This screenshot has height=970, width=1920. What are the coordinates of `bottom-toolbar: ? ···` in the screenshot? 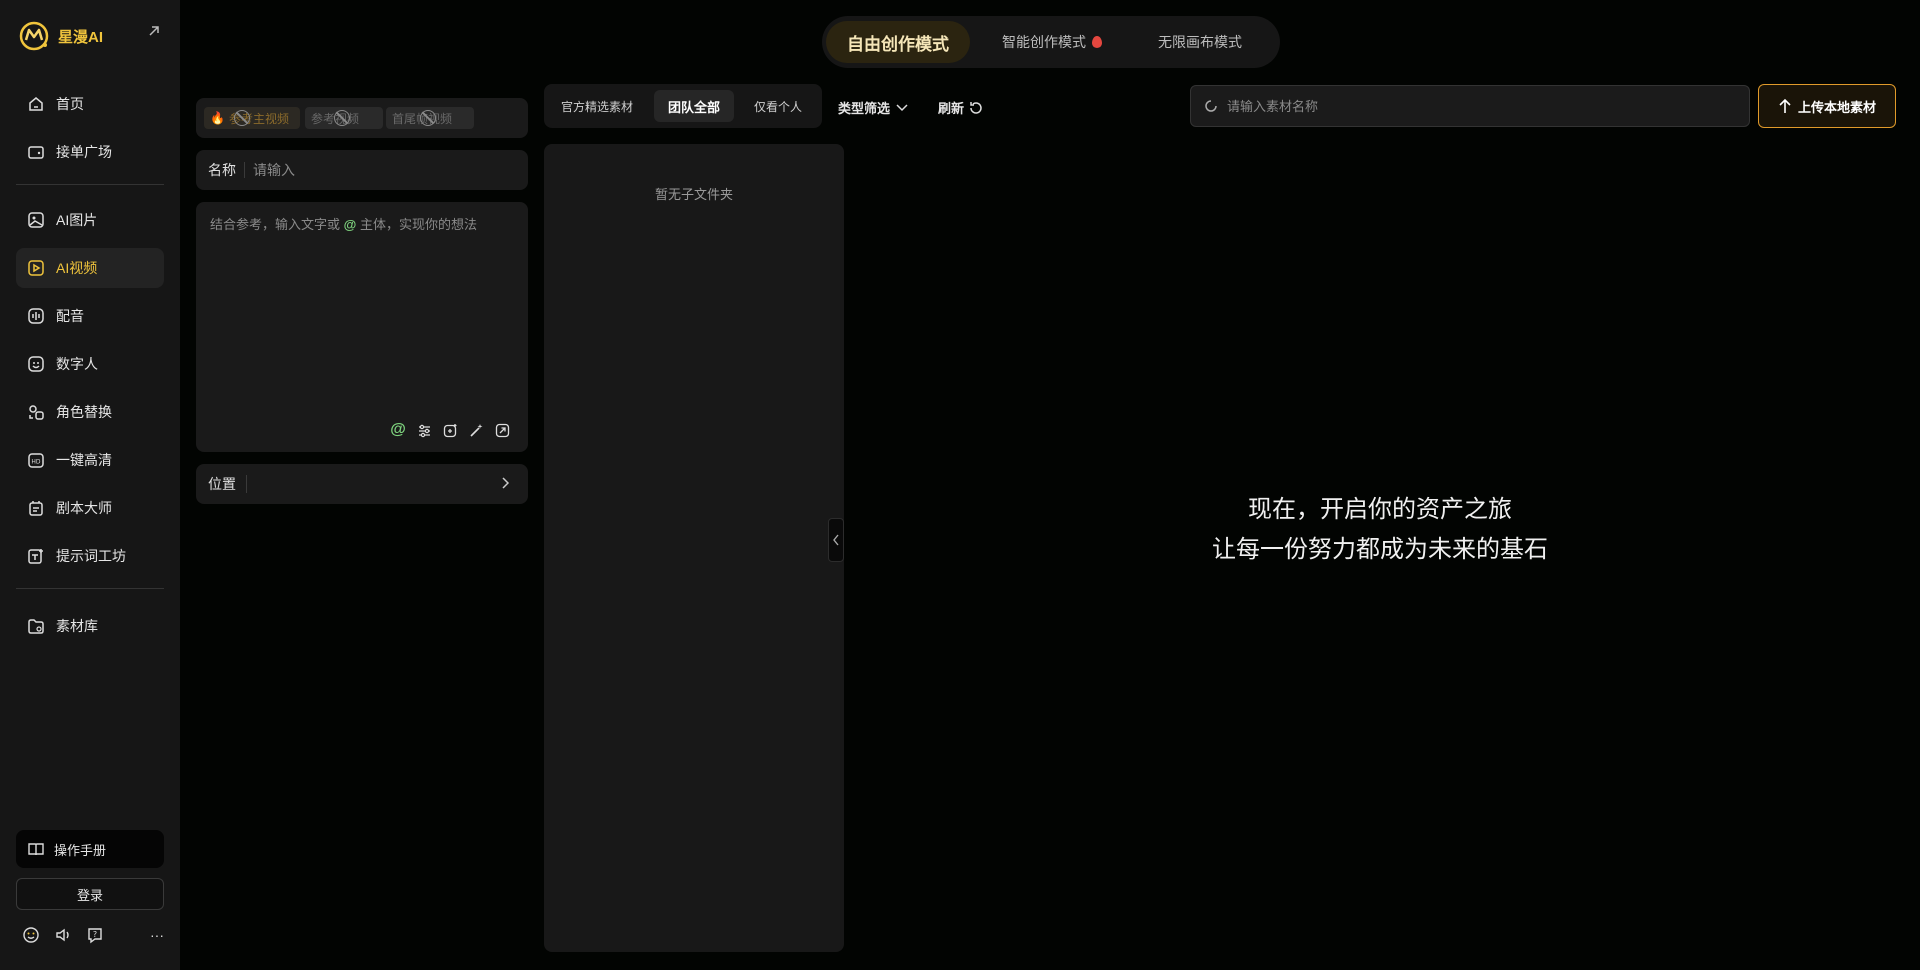 It's located at (94, 935).